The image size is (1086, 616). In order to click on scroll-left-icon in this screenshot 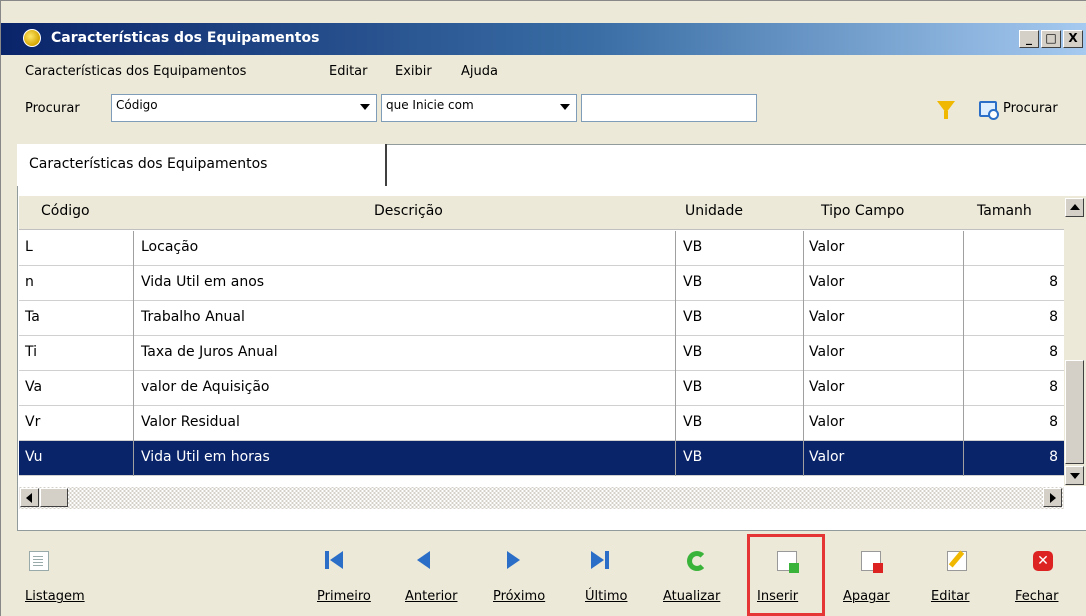, I will do `click(29, 497)`.